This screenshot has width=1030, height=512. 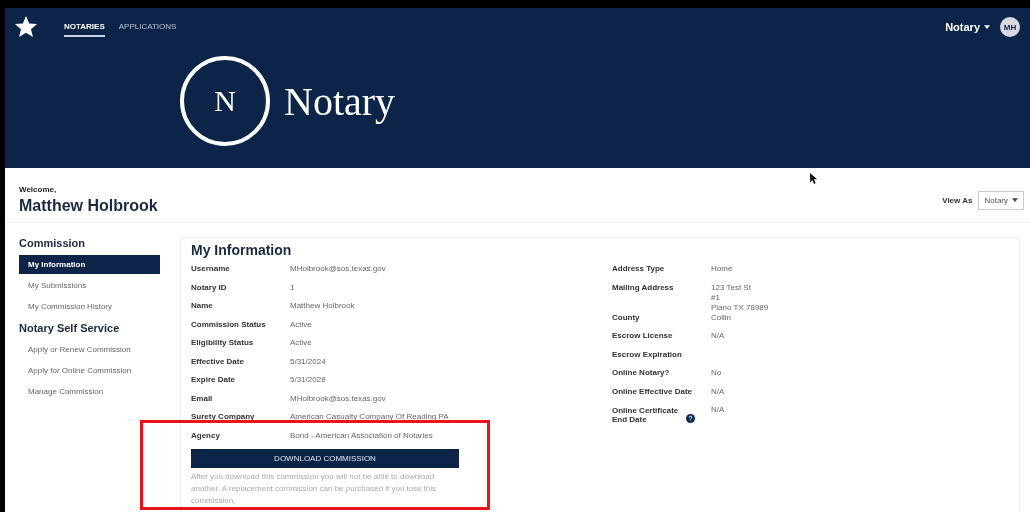 What do you see at coordinates (652, 391) in the screenshot?
I see `field-label: Online Effective Date` at bounding box center [652, 391].